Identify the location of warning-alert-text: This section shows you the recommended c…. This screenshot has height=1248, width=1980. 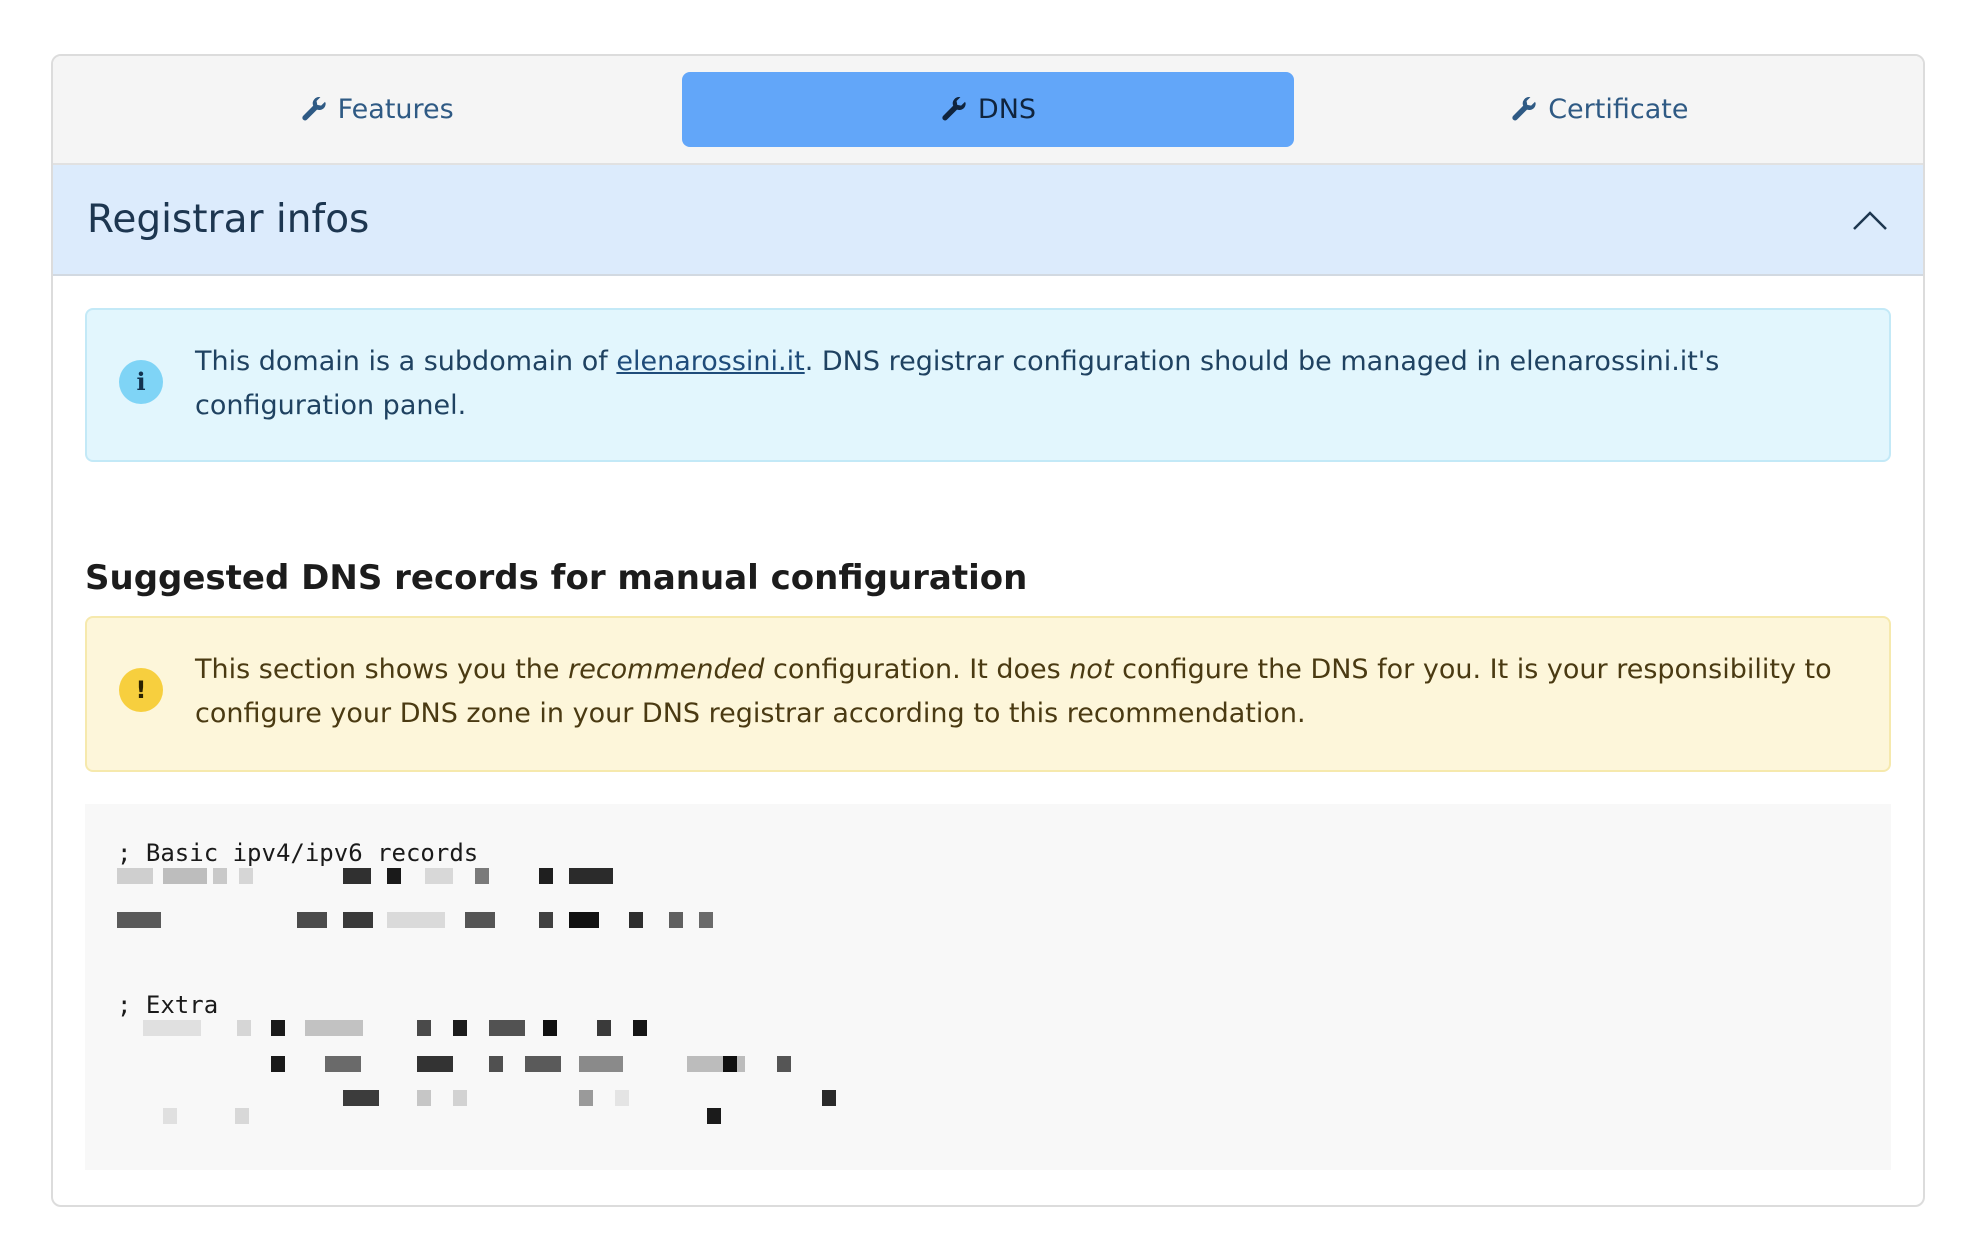
(1022, 692).